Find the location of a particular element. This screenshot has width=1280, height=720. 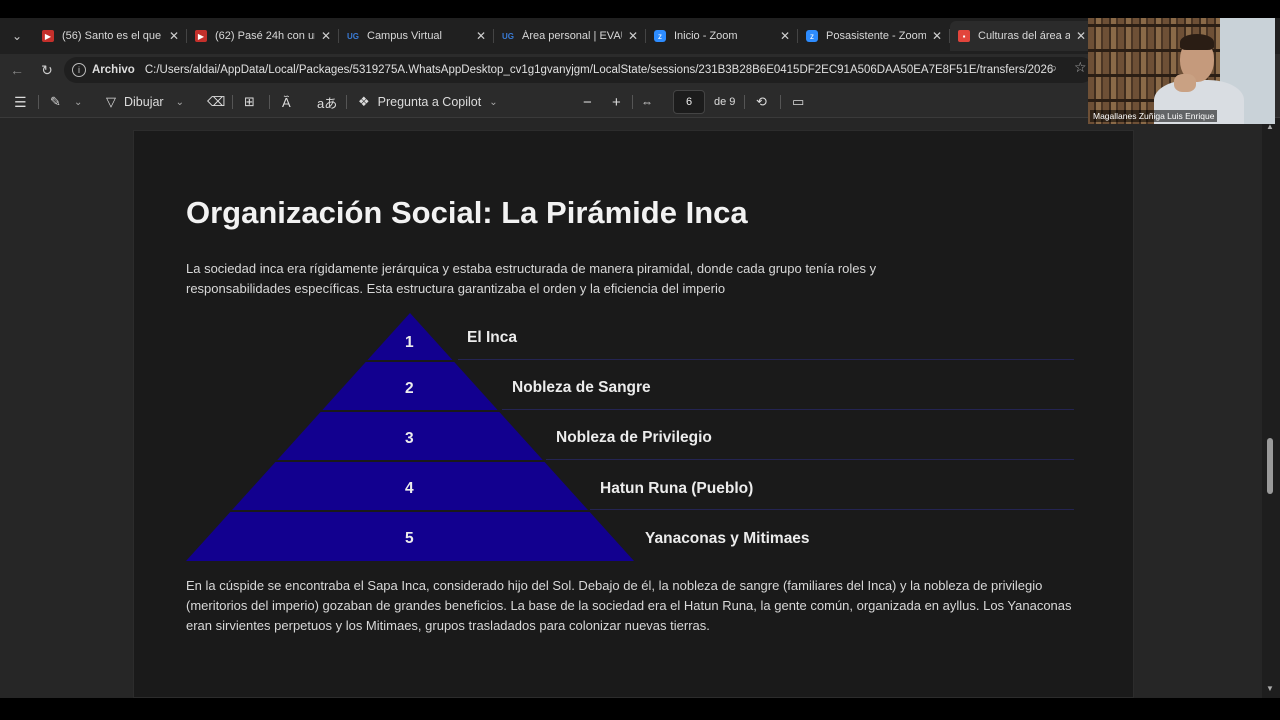

zoom-video-thumbnail: Magallanes Zuñiga Luis Enrique is located at coordinates (1181, 71).